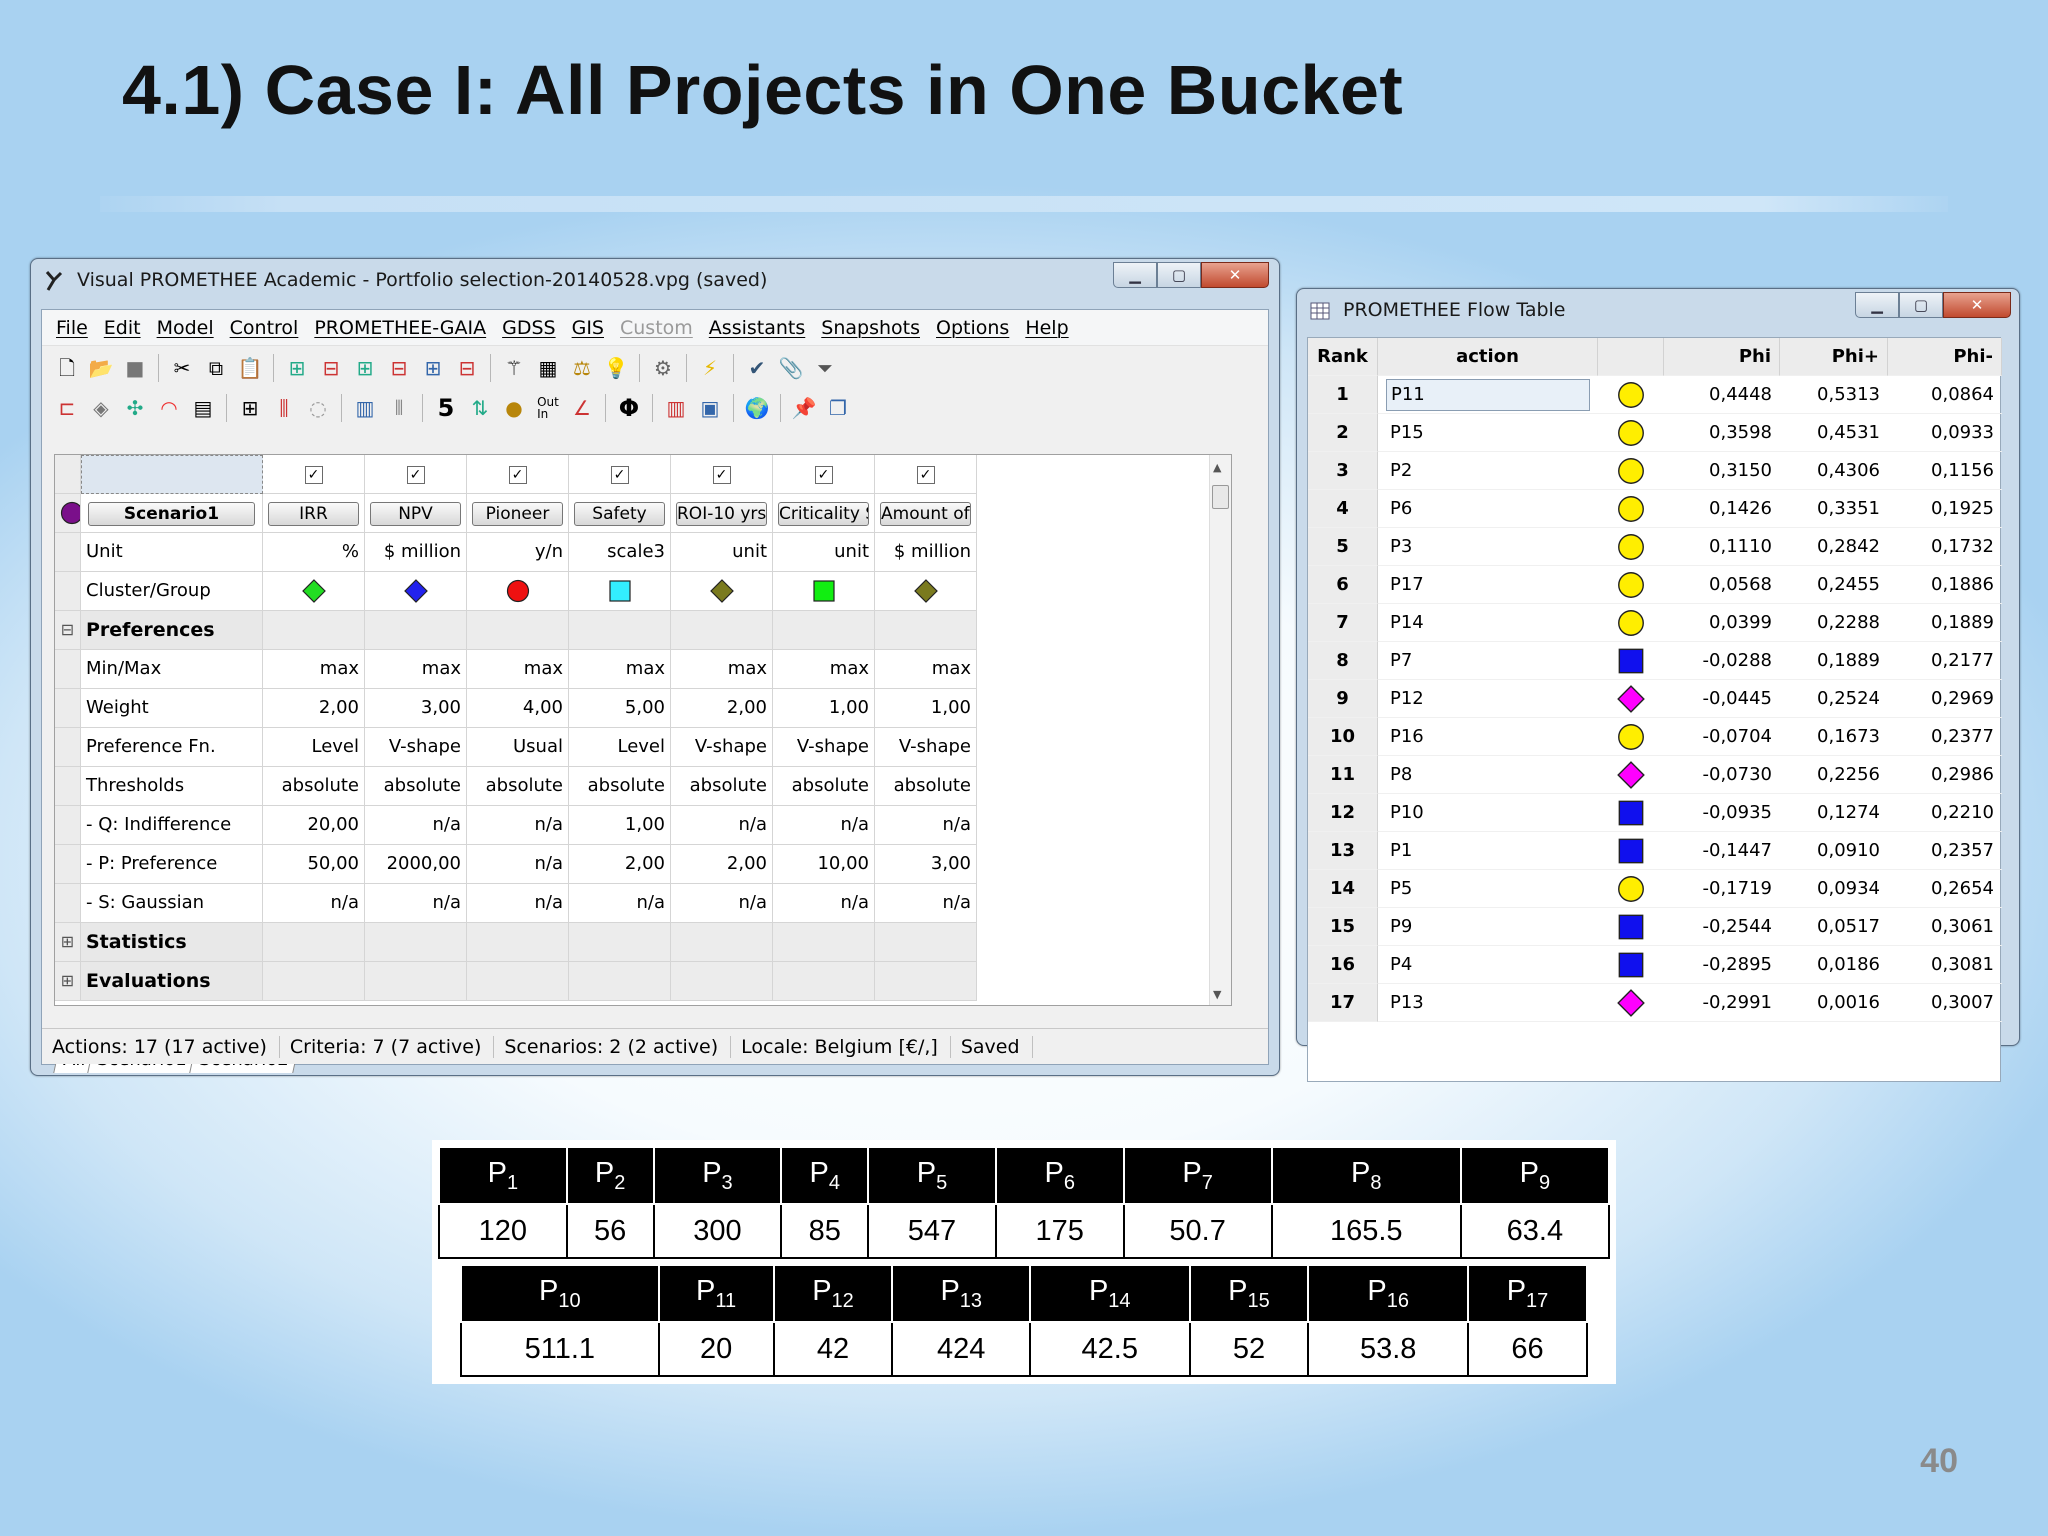 The height and width of the screenshot is (1536, 2048). What do you see at coordinates (216, 368) in the screenshot?
I see `copy-icon: ⧉` at bounding box center [216, 368].